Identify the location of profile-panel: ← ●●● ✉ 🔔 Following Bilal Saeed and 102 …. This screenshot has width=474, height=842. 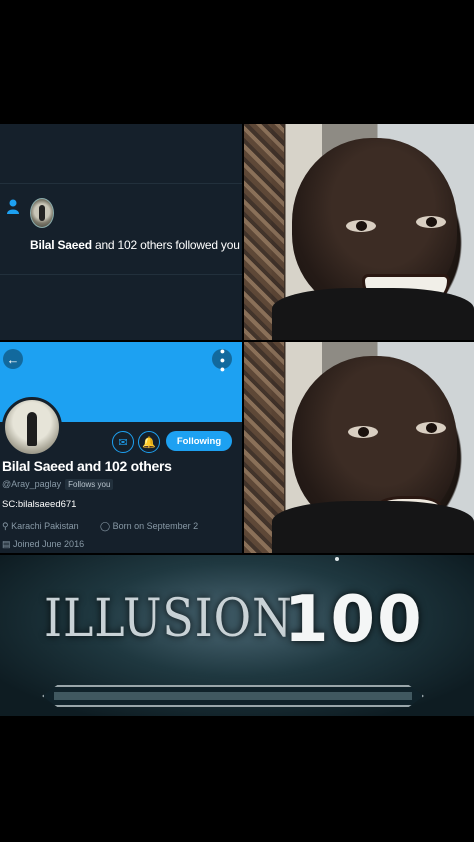
(121, 447).